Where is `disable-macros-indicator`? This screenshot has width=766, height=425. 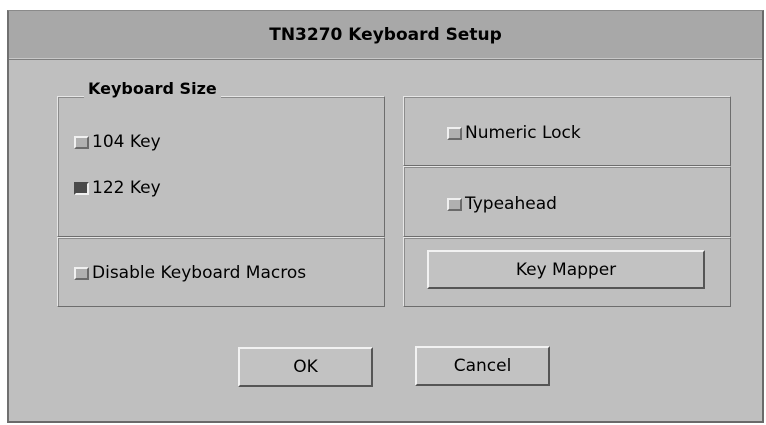
disable-macros-indicator is located at coordinates (81, 273).